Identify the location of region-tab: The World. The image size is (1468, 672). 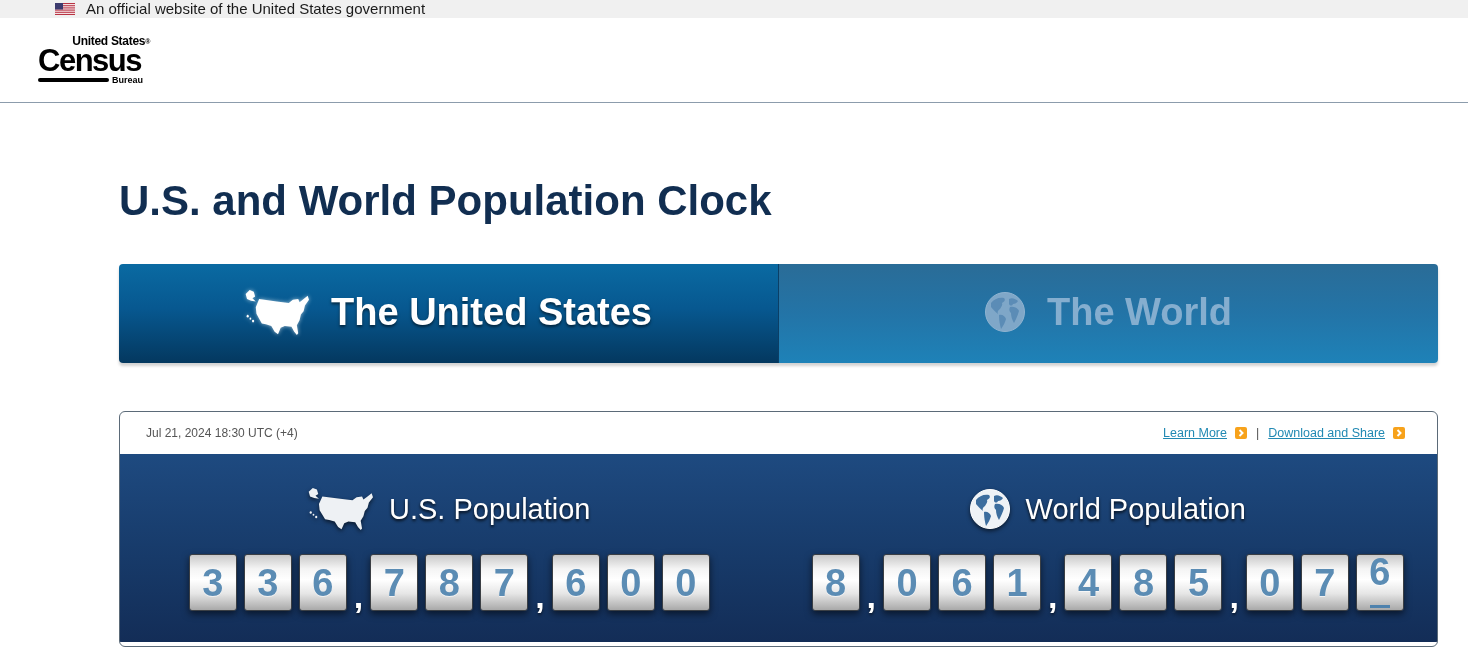
(1108, 313).